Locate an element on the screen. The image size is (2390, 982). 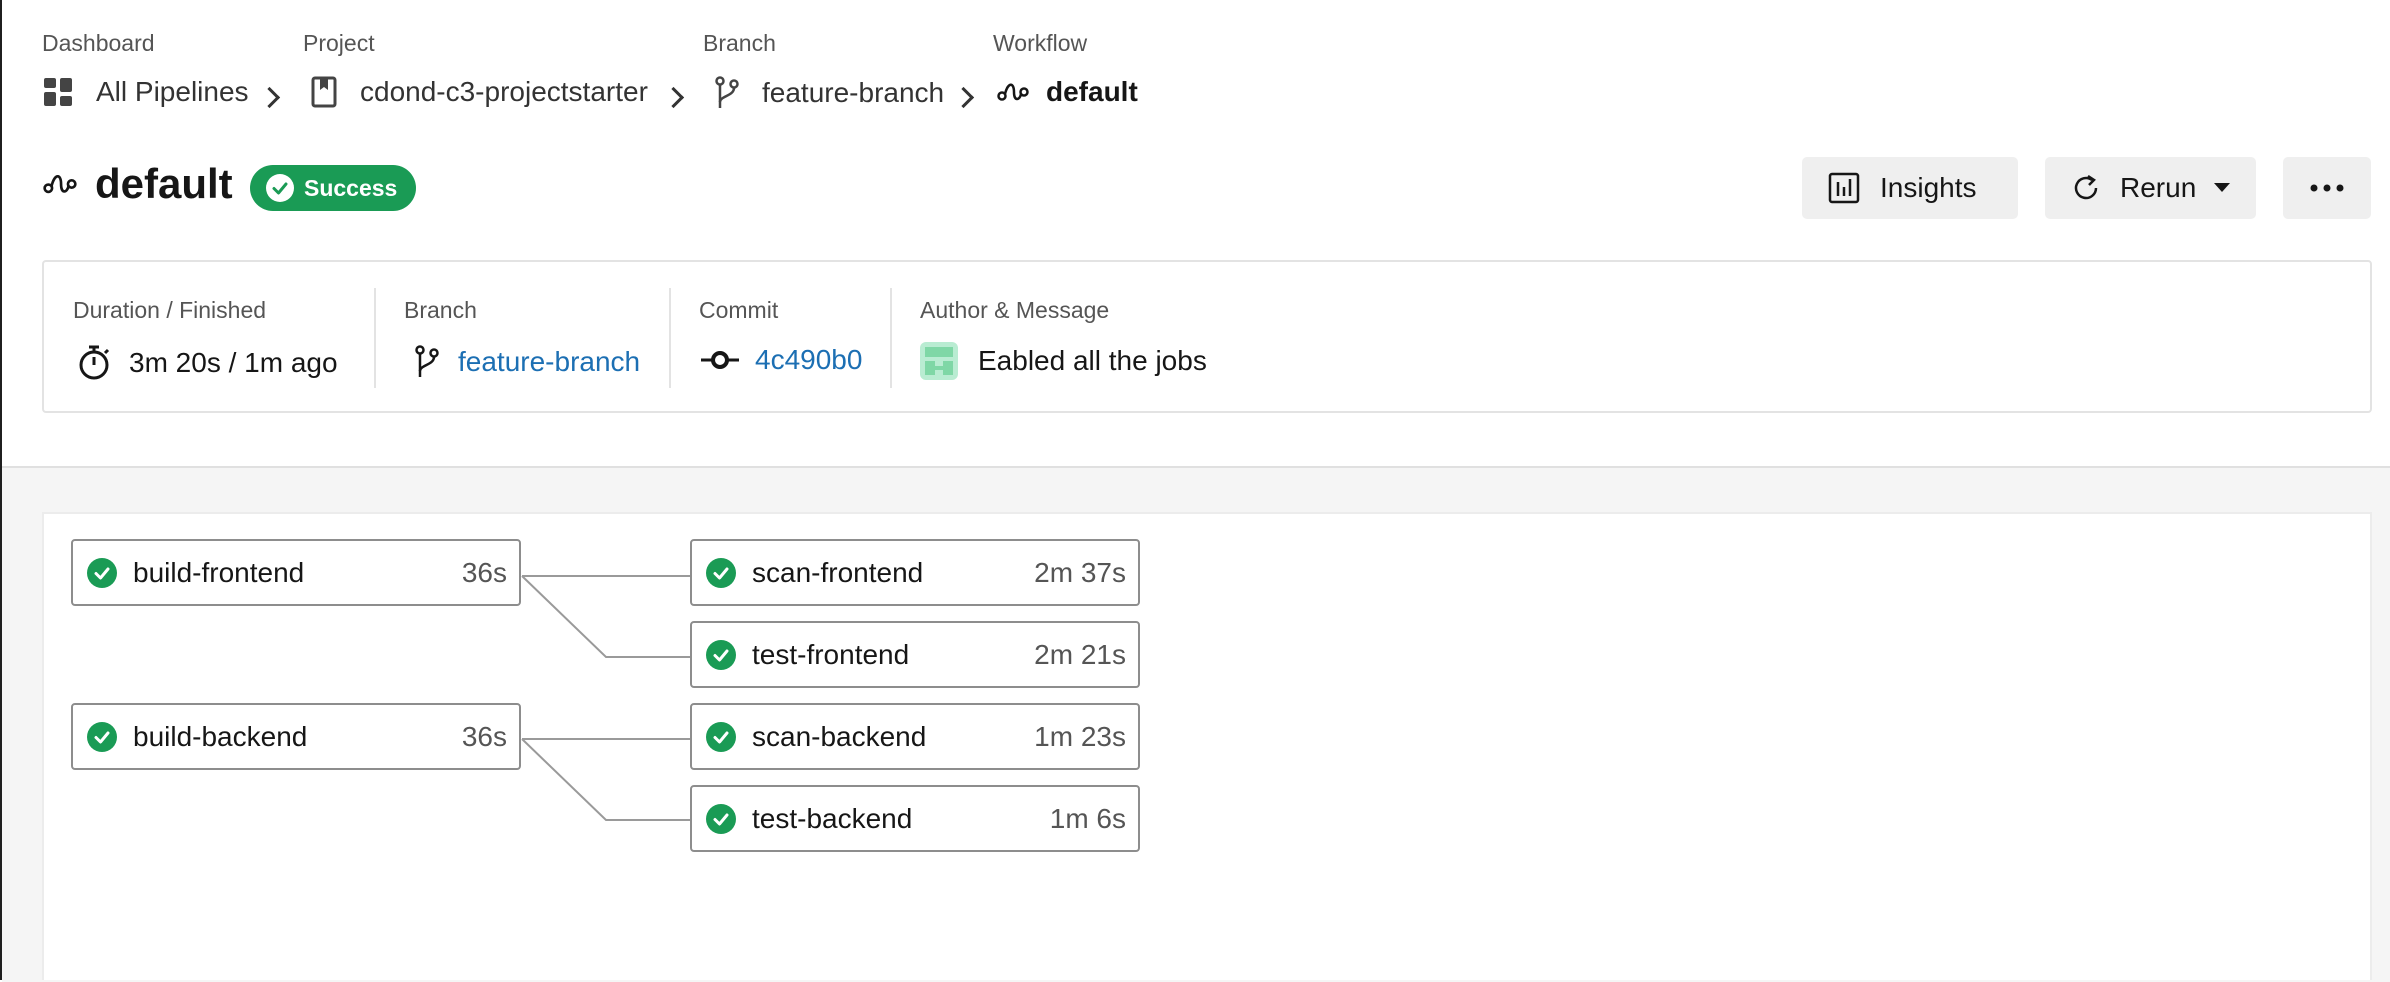
refresh-icon is located at coordinates (2086, 187).